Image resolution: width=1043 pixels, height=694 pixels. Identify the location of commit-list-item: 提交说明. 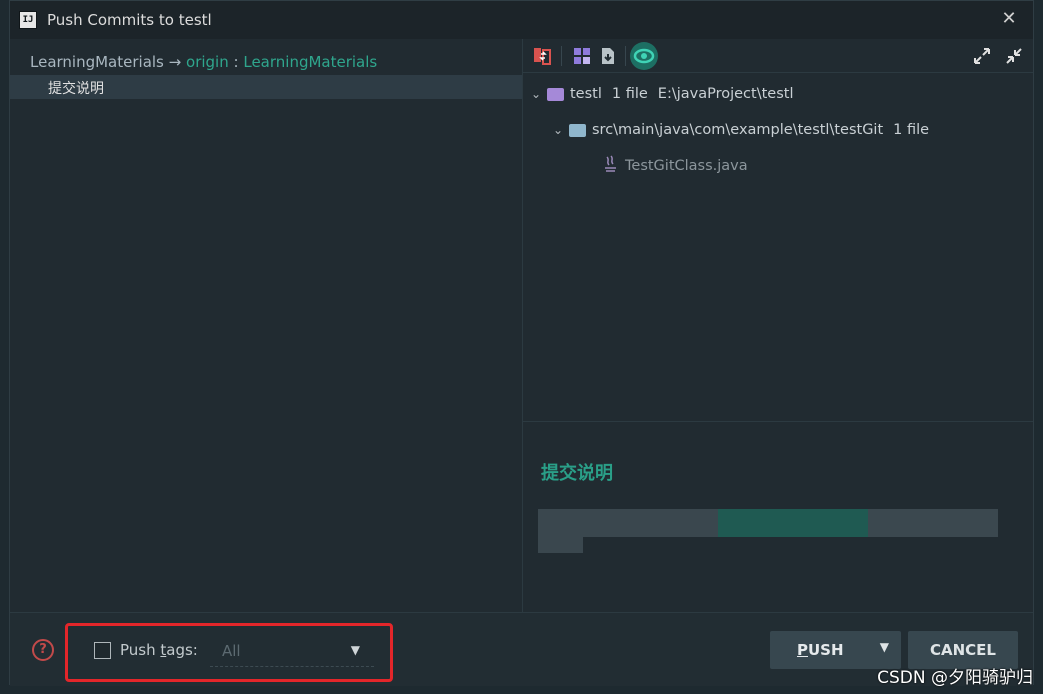
(266, 87).